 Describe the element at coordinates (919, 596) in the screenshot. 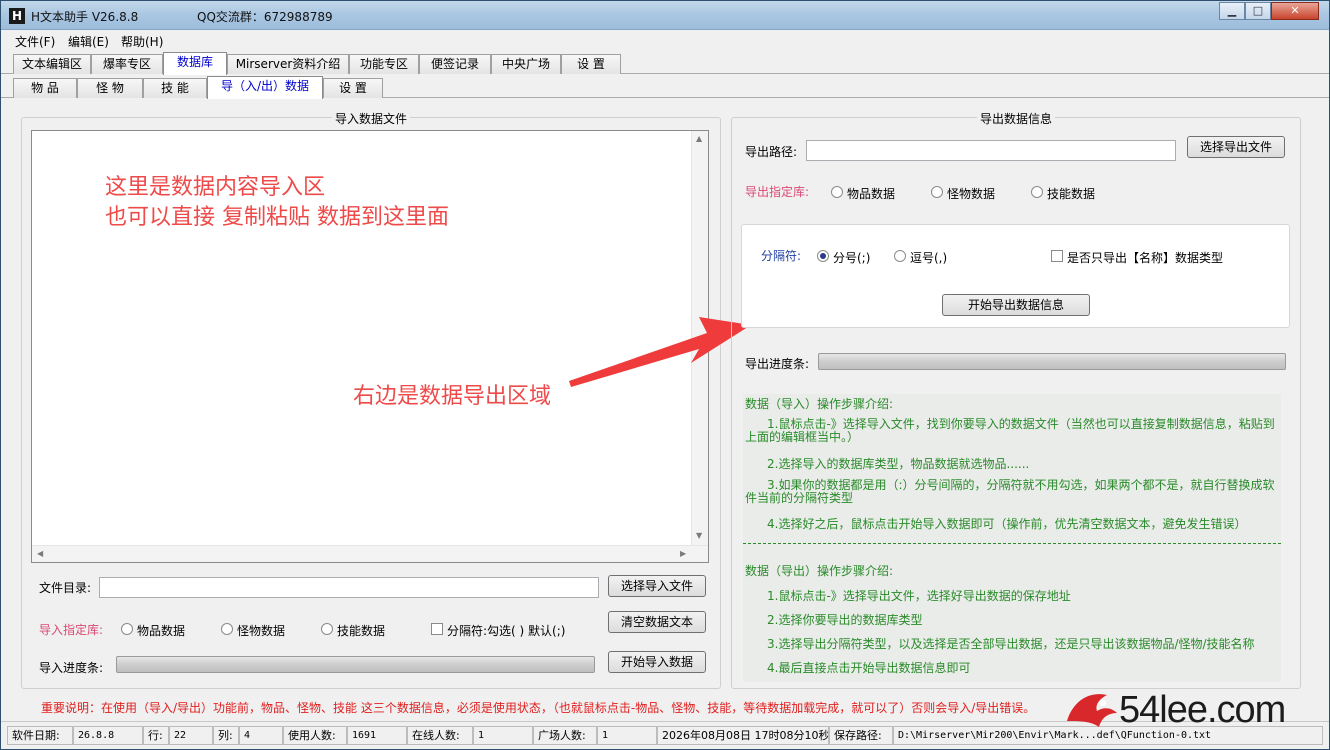

I see `export-step-1: 1.鼠标点击-》选择导出文件，选择好导出数据的保存地址` at that location.